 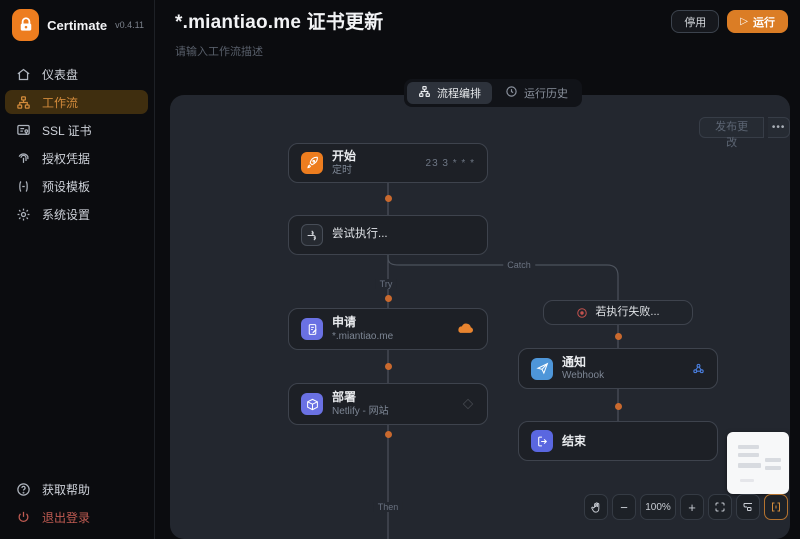 I want to click on node-apply: 申请 *.miantiao.me, so click(x=388, y=329).